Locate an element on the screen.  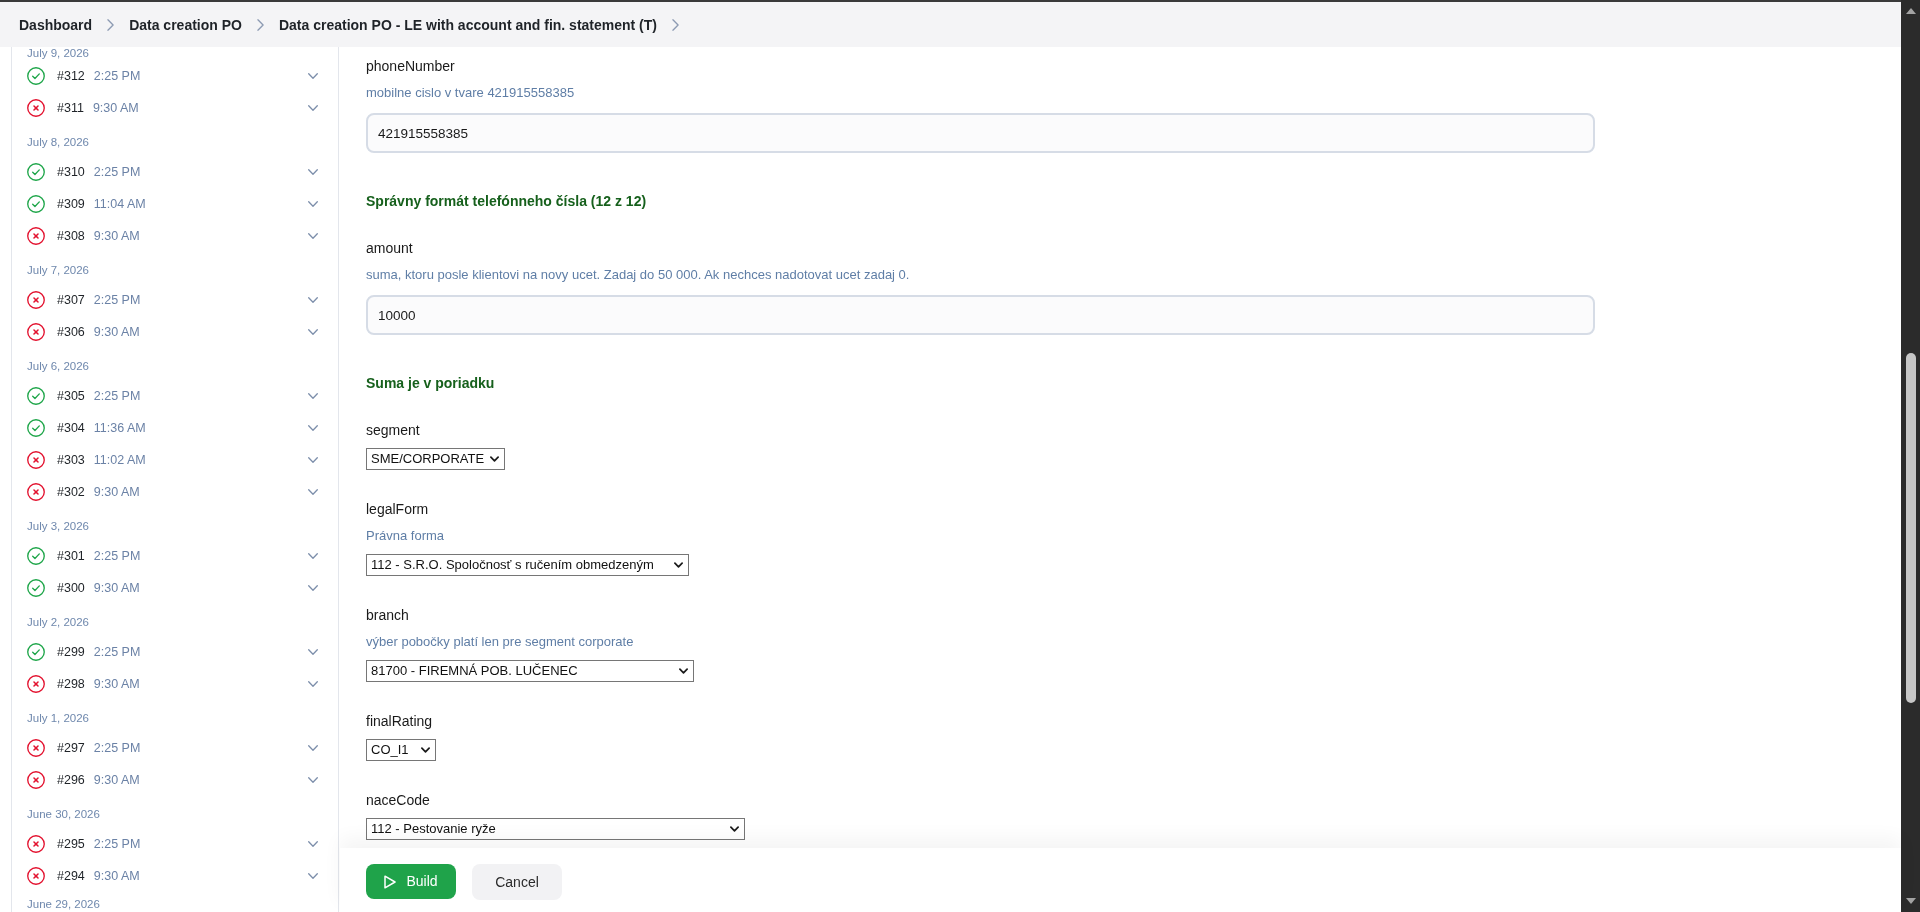
field-description: suma, ktoru posle klientovi na novy ucet. Zadaj do 50 000. Ak nechces nadotovat ucet zadaj 0. is located at coordinates (638, 275).